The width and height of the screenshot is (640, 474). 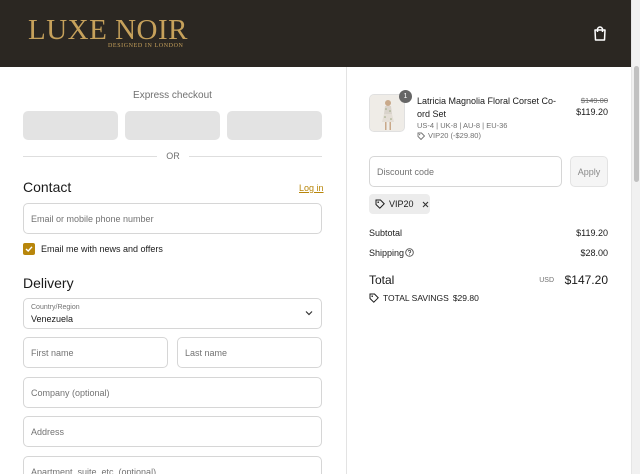 I want to click on shopping-bag-icon, so click(x=600, y=33).